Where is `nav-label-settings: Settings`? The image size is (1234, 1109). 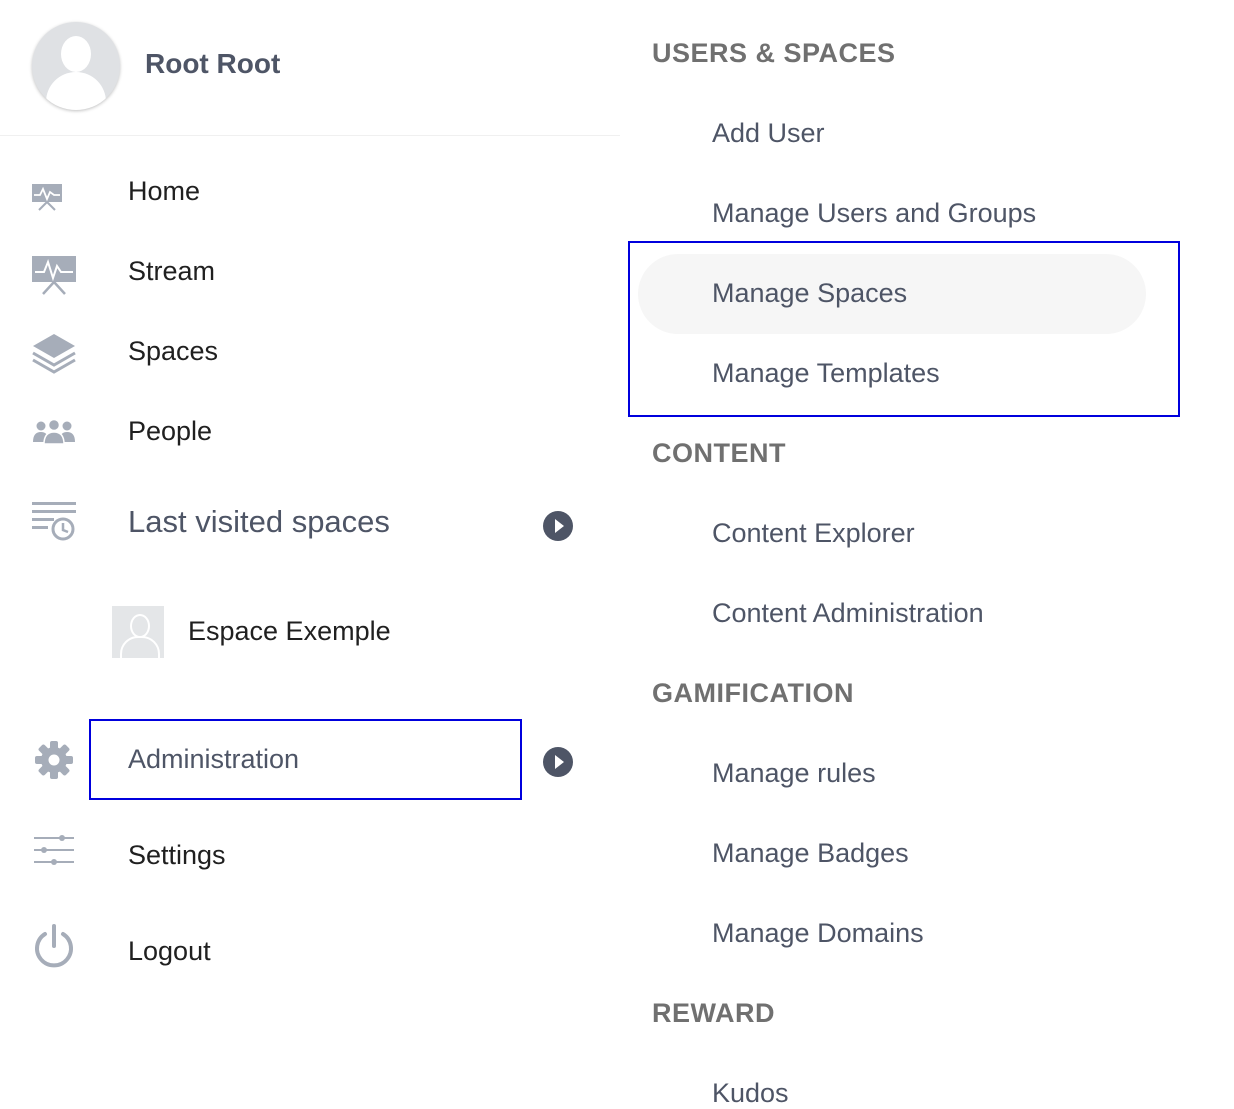
nav-label-settings: Settings is located at coordinates (177, 855).